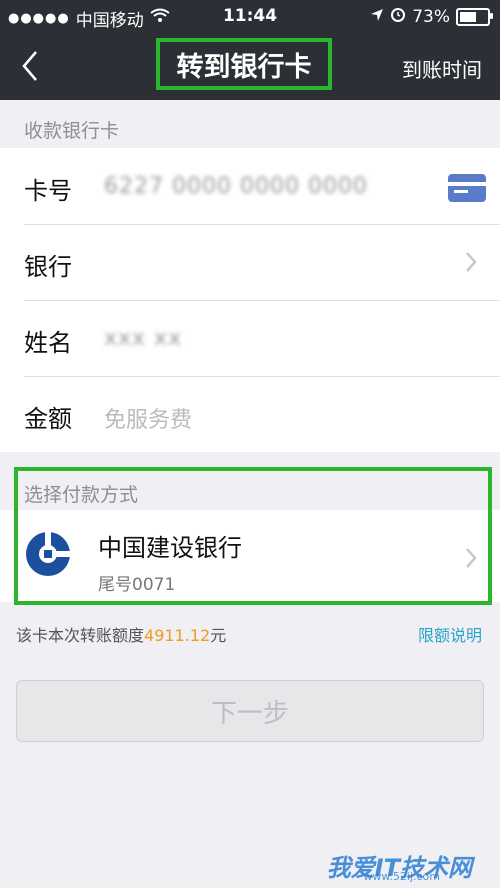  I want to click on title-highlight: 转到银行卡, so click(244, 64).